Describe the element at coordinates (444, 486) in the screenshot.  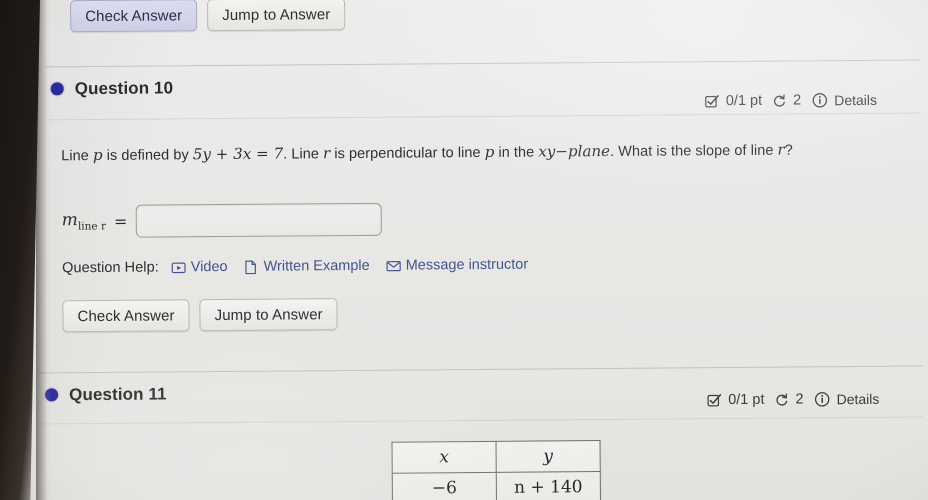
I see `table-cell-x-0: −6` at that location.